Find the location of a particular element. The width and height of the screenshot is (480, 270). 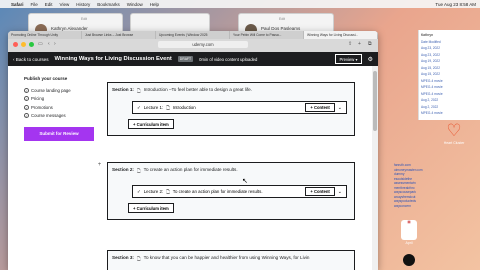

desktop-icon-label: April is located at coordinates (409, 243).